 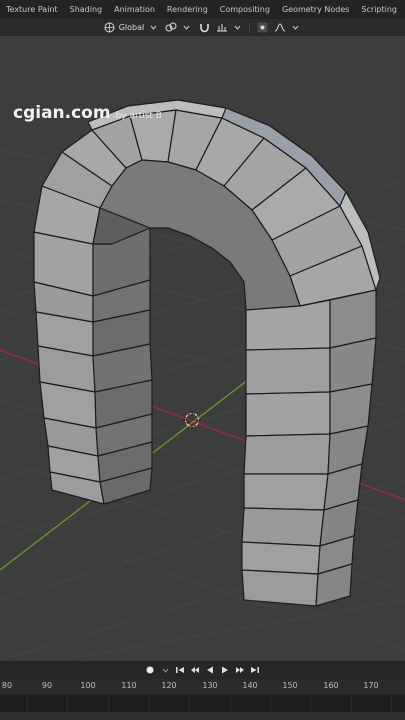 What do you see at coordinates (7, 685) in the screenshot?
I see `frame-tick: 80` at bounding box center [7, 685].